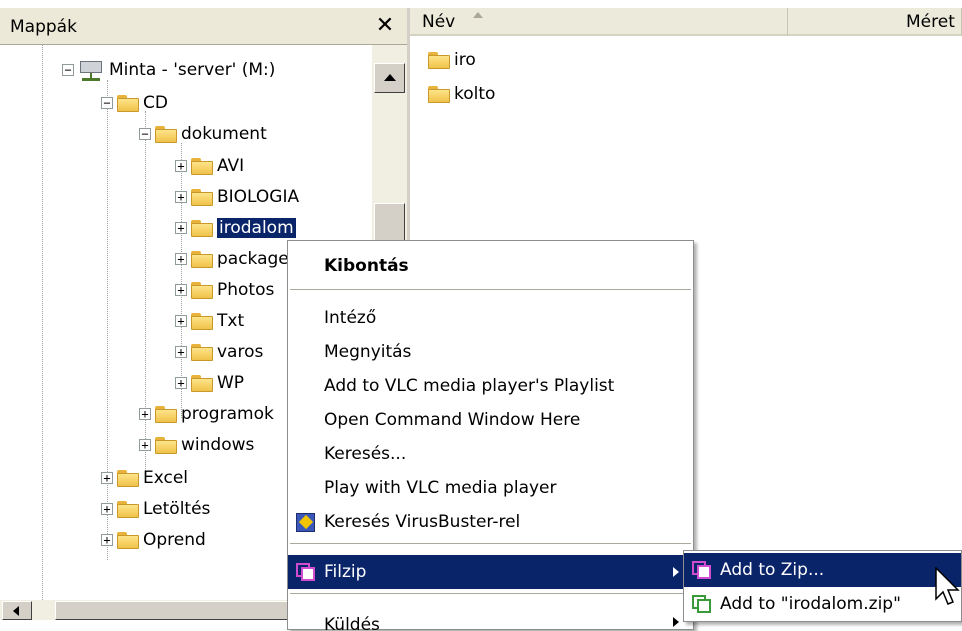 This screenshot has width=962, height=631. I want to click on close-pane-button: ✕, so click(385, 26).